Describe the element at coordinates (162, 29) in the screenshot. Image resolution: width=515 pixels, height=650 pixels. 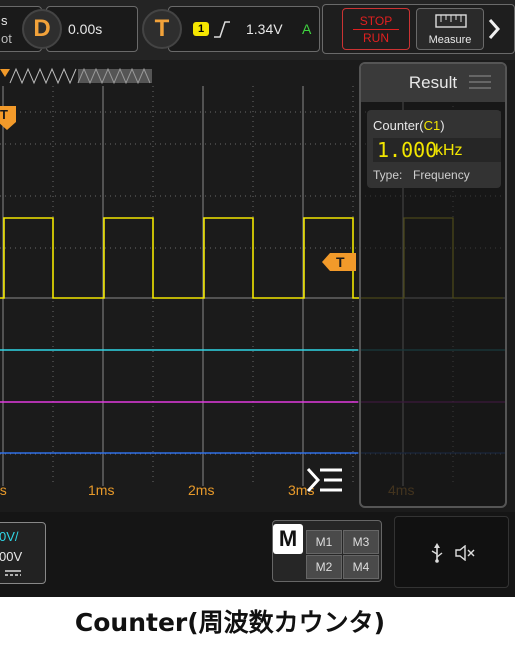
I see `trigger-t-icon: T` at that location.